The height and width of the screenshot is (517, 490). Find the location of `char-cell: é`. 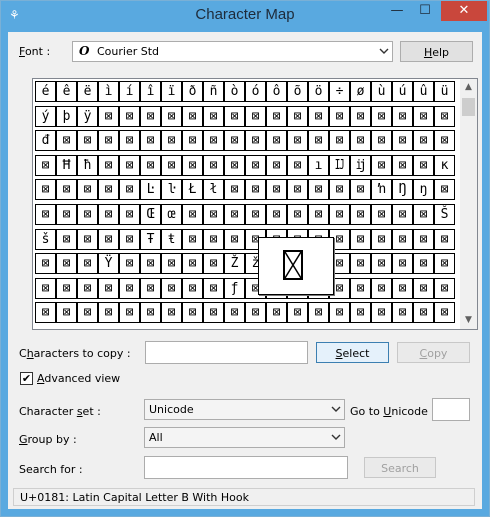

char-cell: é is located at coordinates (45, 91).